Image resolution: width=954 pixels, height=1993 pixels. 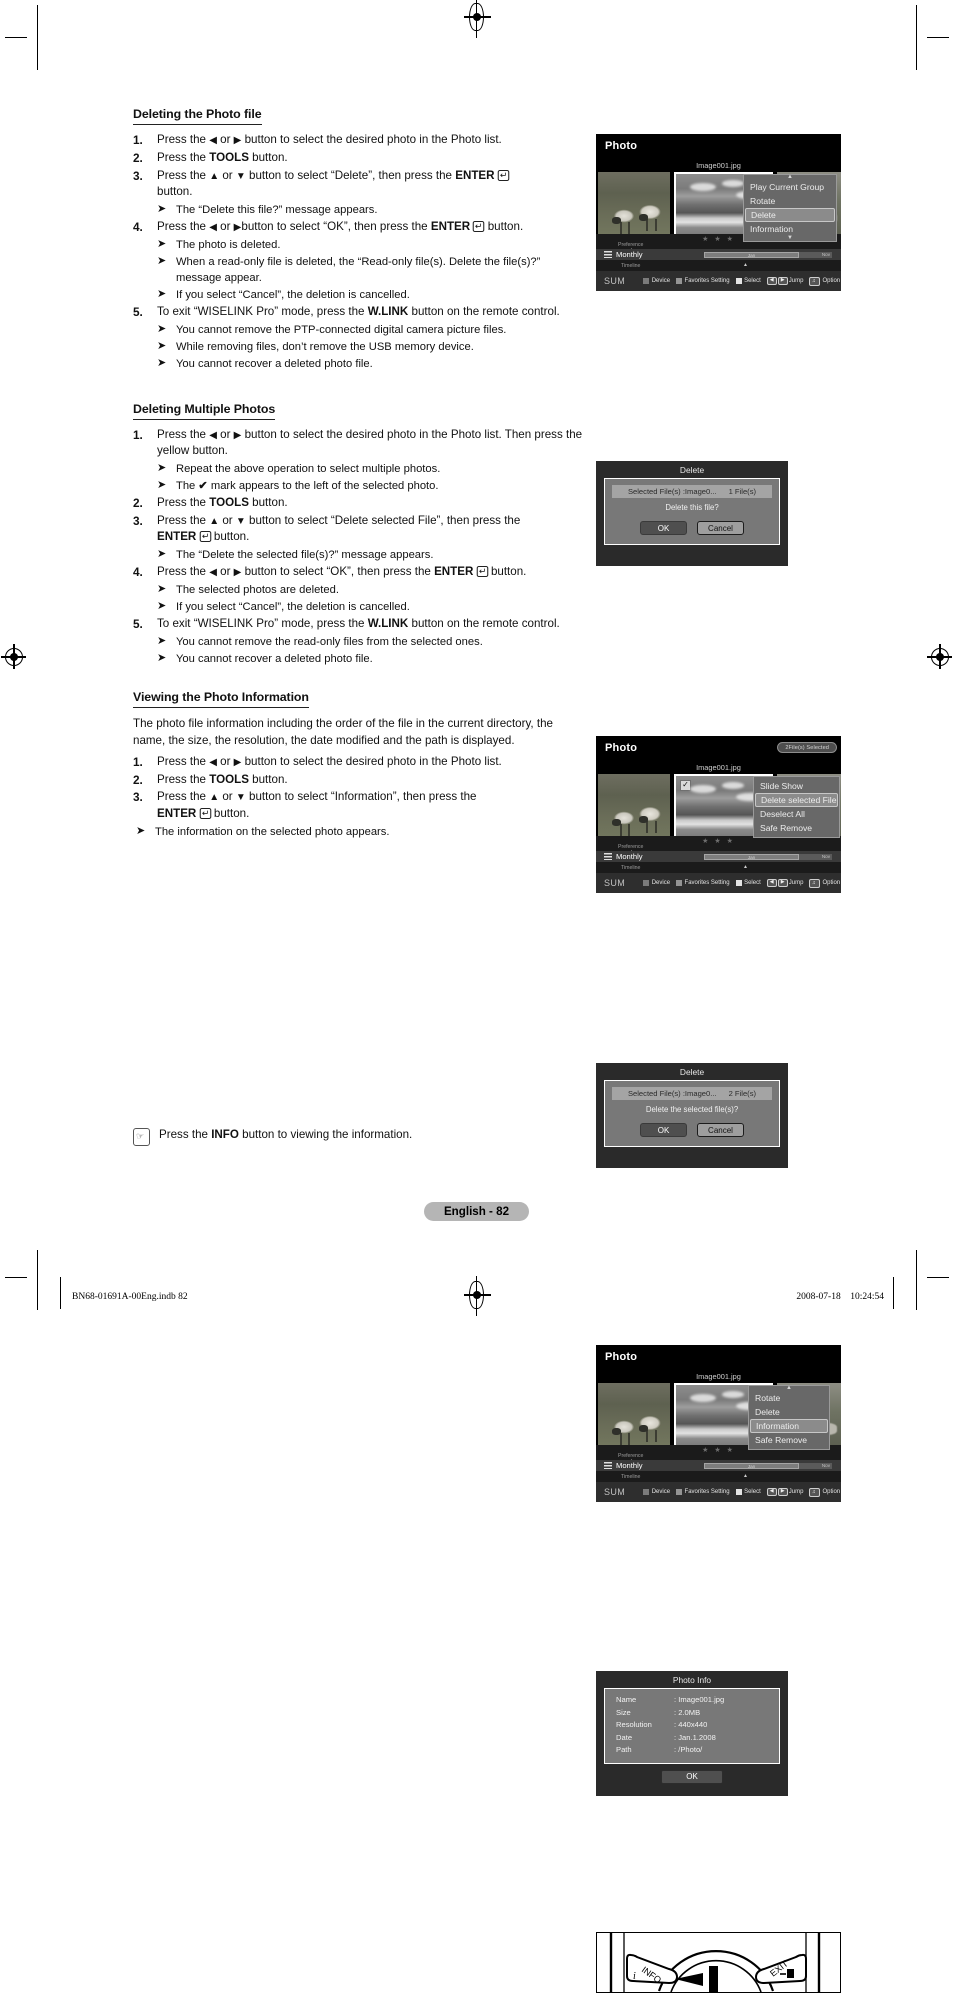 I want to click on remote-control-illustration: INFO i EXIT, so click(x=718, y=1962).